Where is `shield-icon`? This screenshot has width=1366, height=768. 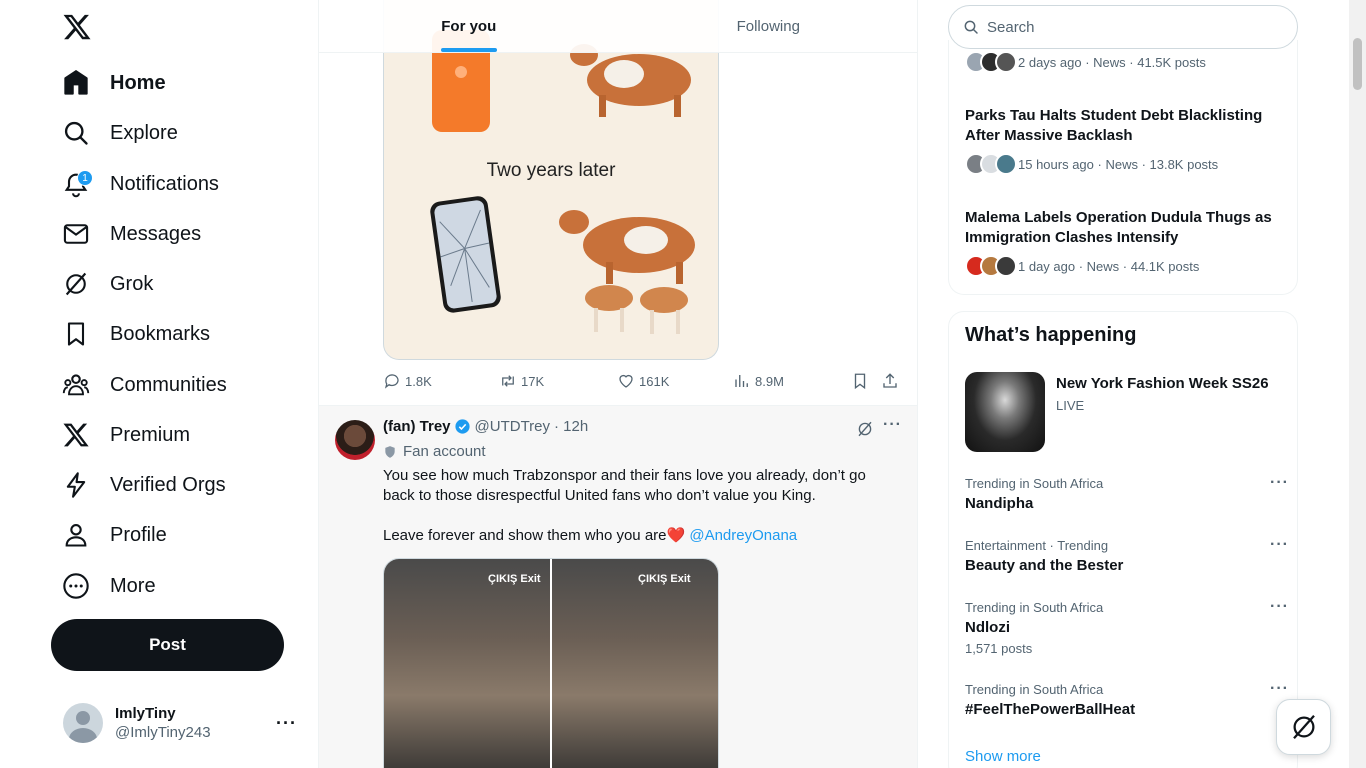
shield-icon is located at coordinates (390, 451).